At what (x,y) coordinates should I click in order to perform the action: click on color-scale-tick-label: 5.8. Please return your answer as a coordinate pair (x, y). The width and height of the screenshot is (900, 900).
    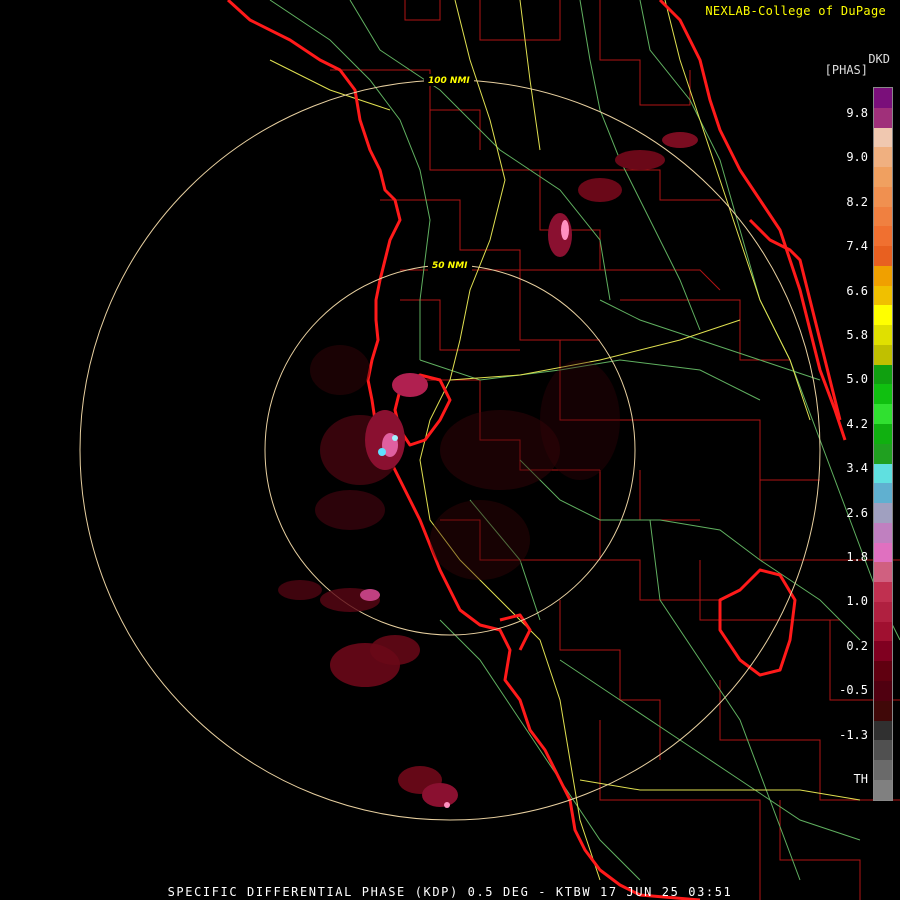
    Looking at the image, I should click on (857, 335).